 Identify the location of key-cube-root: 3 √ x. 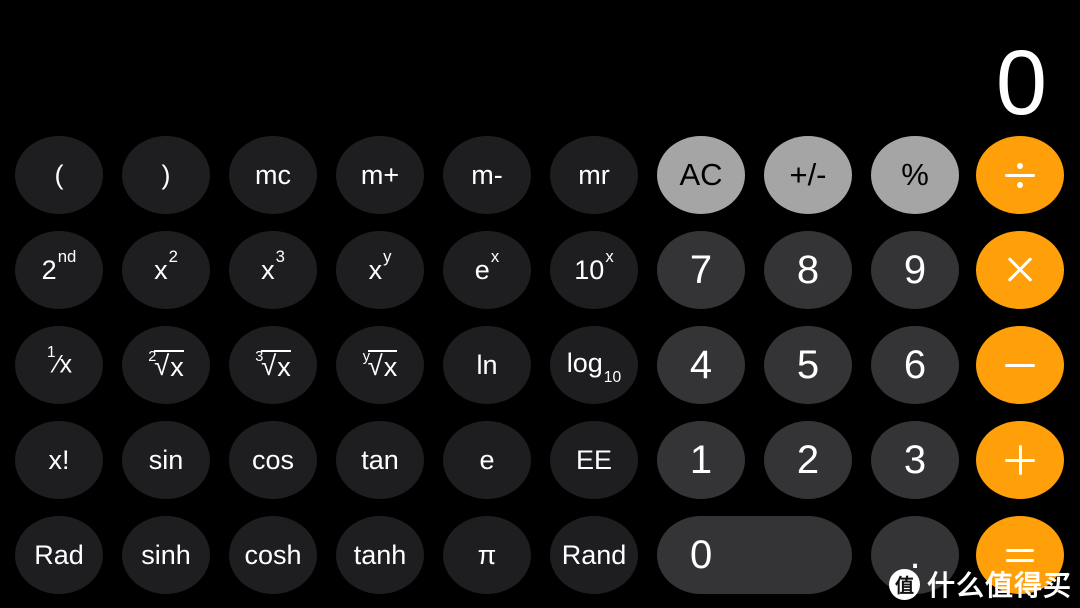
(273, 365).